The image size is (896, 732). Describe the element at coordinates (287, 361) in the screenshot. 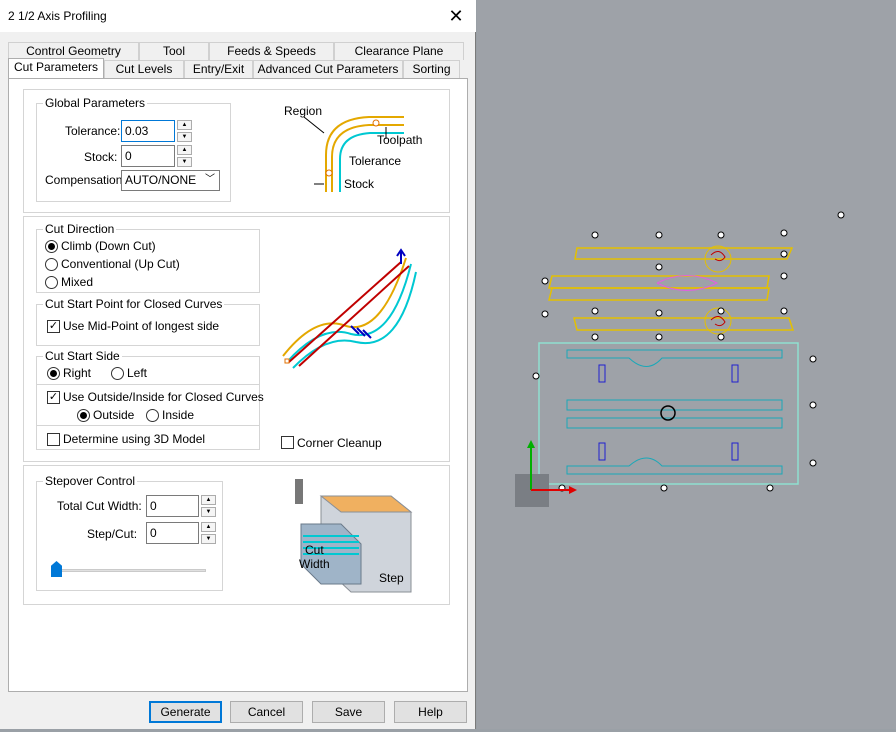

I see `start-point` at that location.